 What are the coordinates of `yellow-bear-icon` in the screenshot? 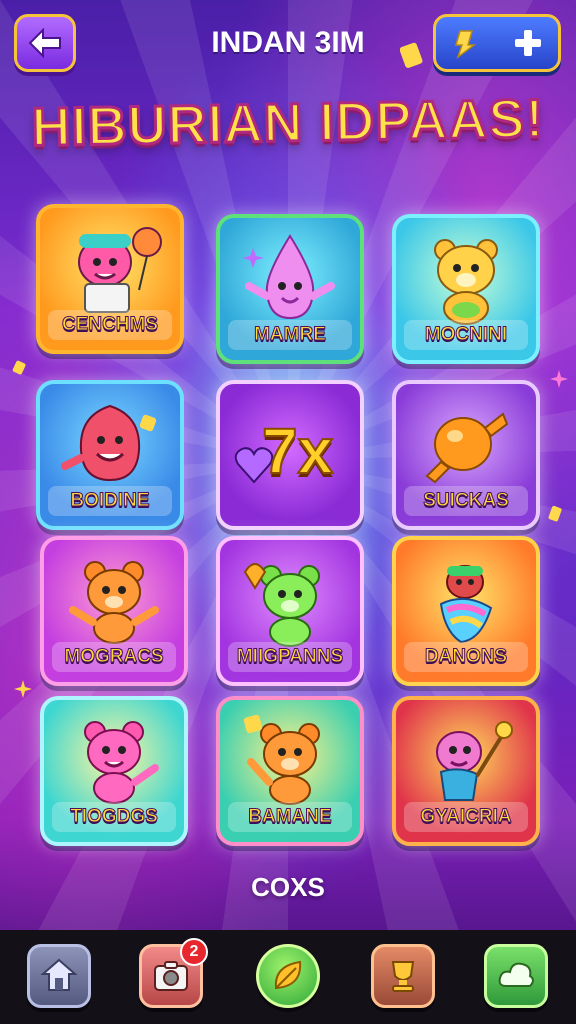 It's located at (466, 282).